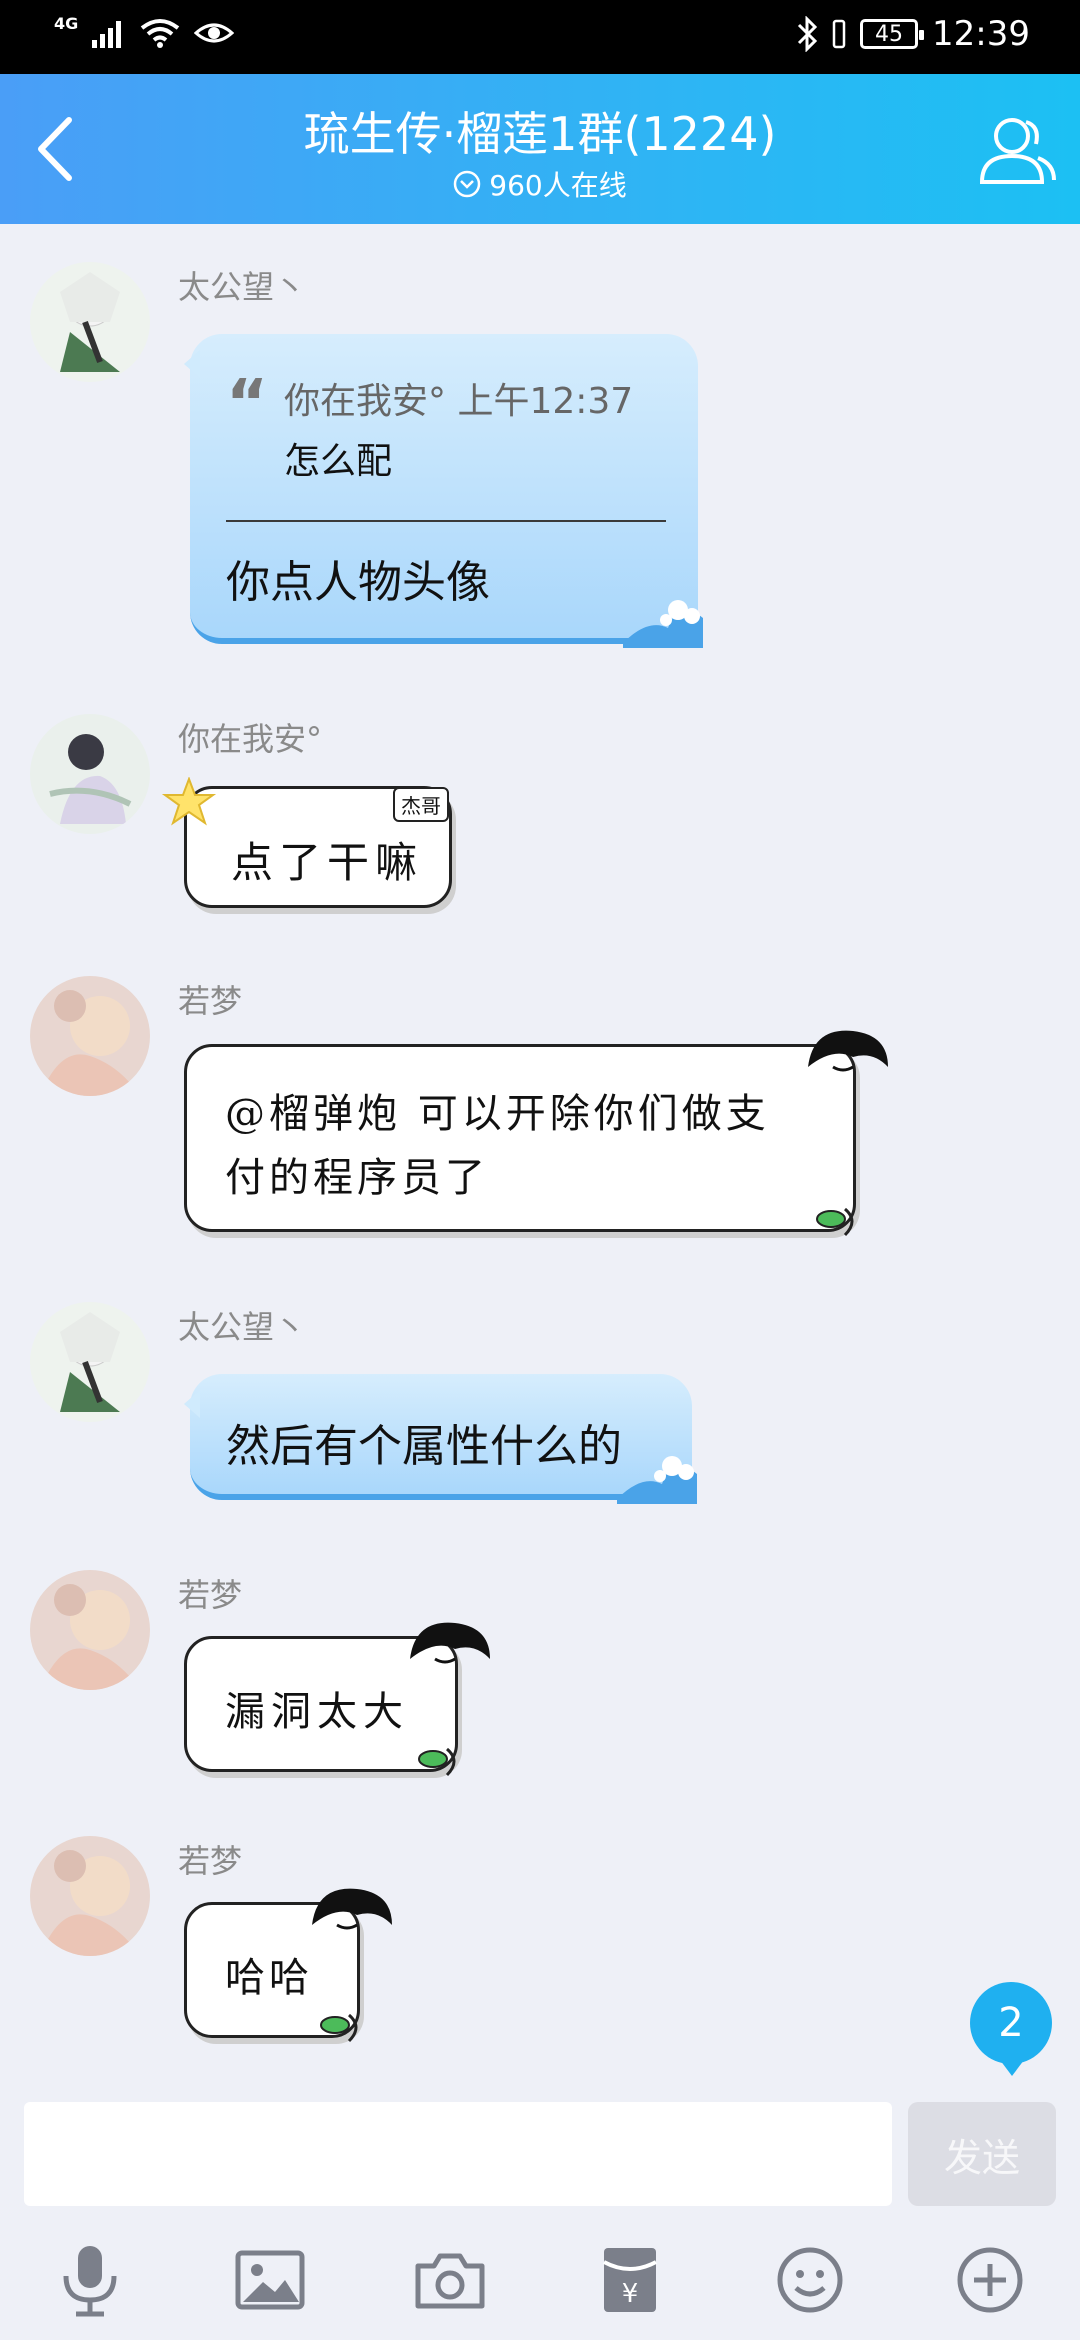  I want to click on message-item: 若梦 漏洞太大, so click(540, 1680).